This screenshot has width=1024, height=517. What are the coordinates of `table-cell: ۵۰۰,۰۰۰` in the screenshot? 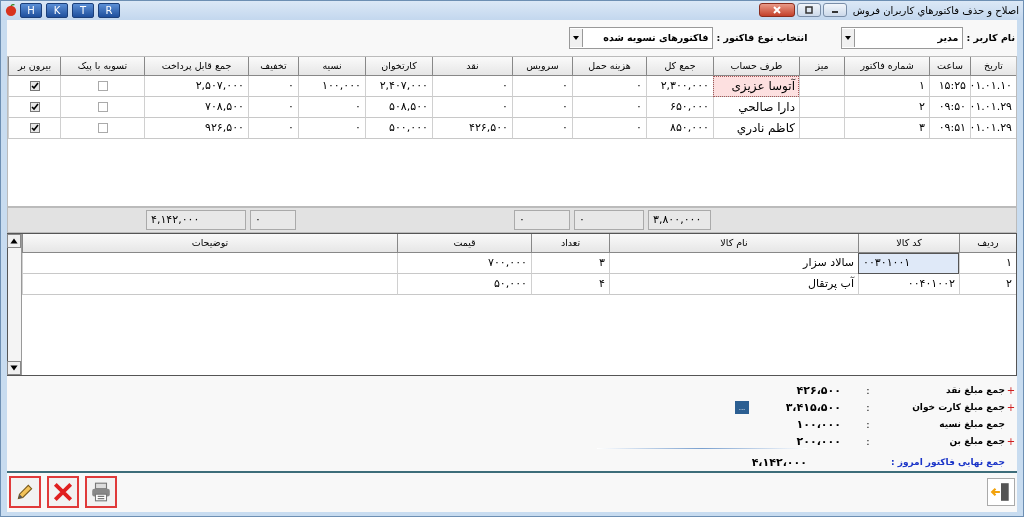 It's located at (398, 128).